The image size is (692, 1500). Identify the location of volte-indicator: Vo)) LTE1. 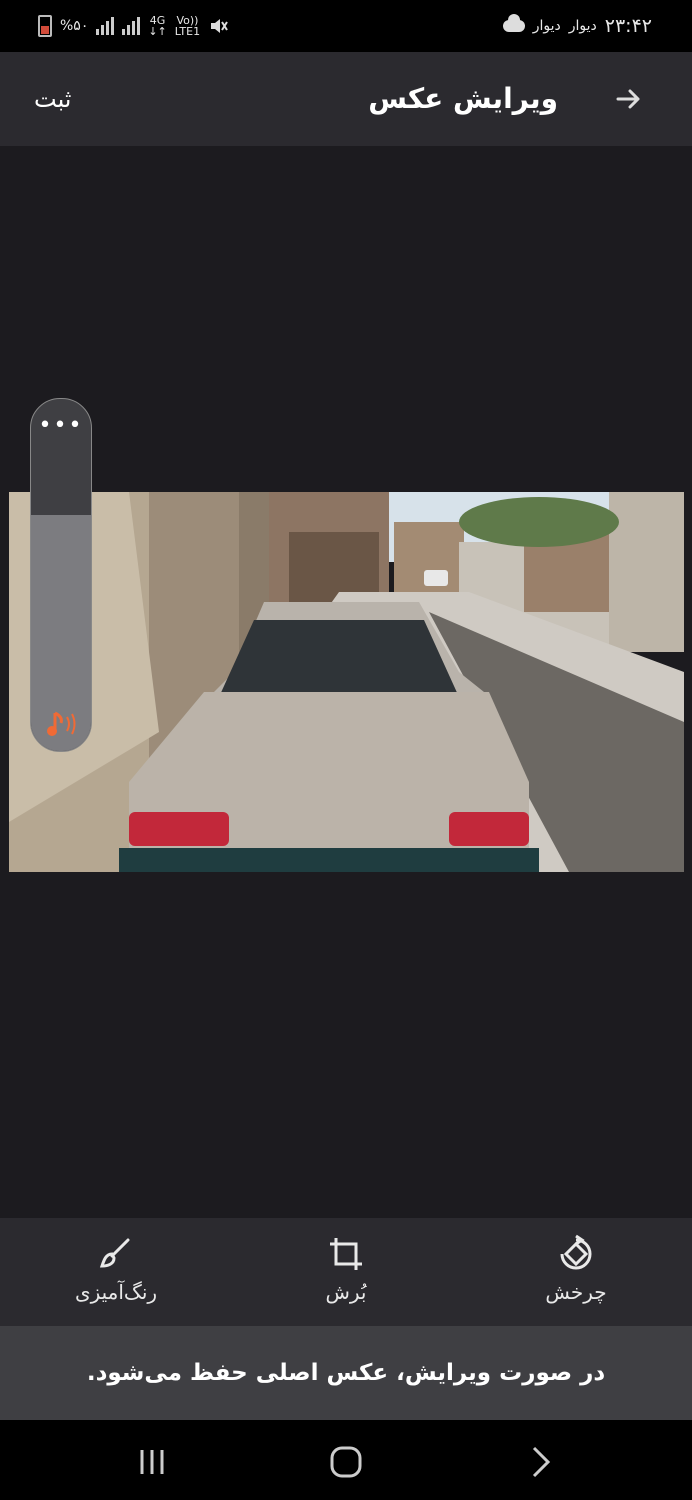
(187, 26).